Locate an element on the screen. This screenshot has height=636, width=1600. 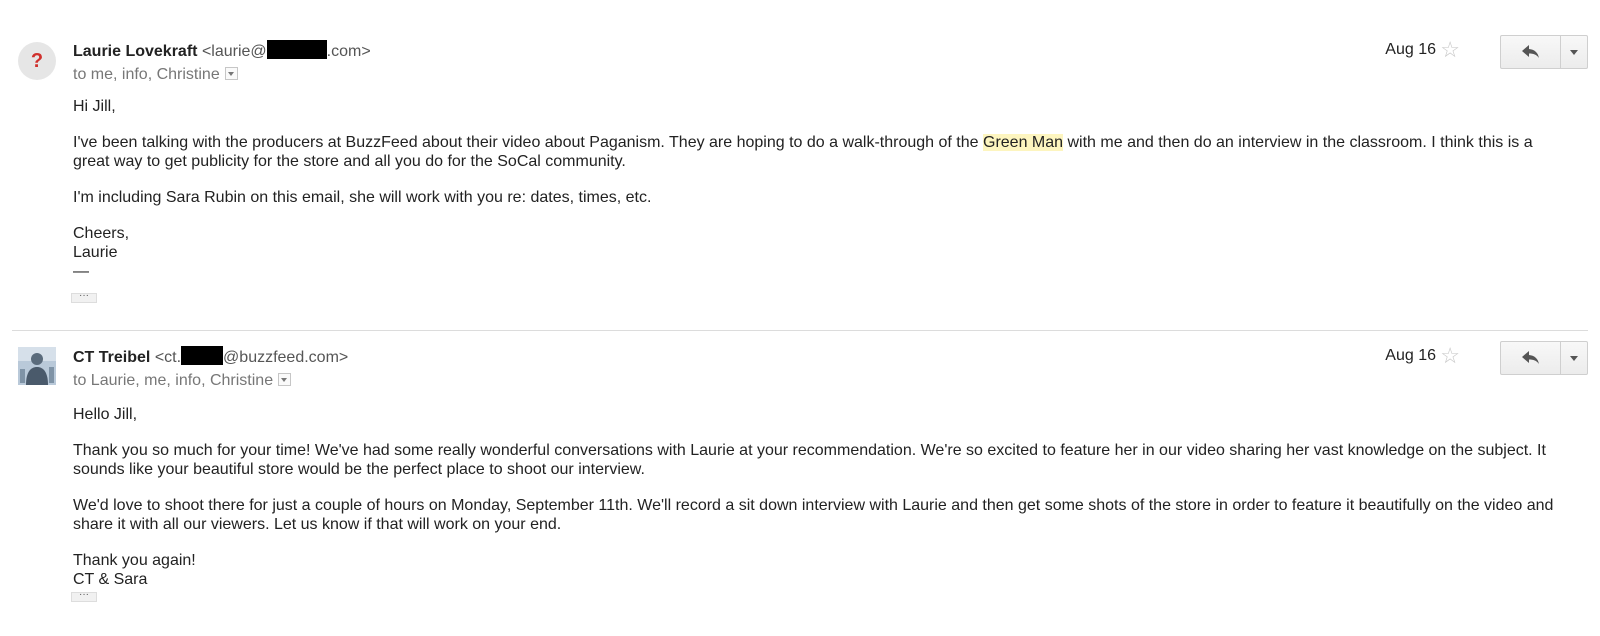
greeting: Hi Jill, is located at coordinates (94, 106).